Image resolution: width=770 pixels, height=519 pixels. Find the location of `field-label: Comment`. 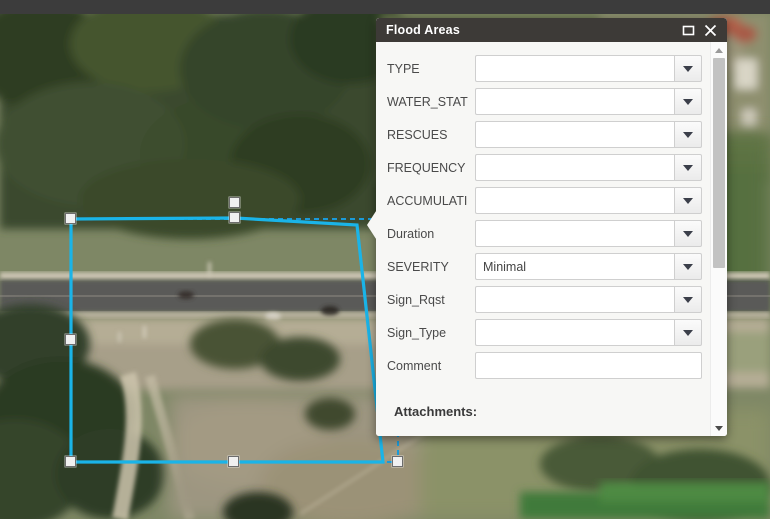

field-label: Comment is located at coordinates (414, 365).